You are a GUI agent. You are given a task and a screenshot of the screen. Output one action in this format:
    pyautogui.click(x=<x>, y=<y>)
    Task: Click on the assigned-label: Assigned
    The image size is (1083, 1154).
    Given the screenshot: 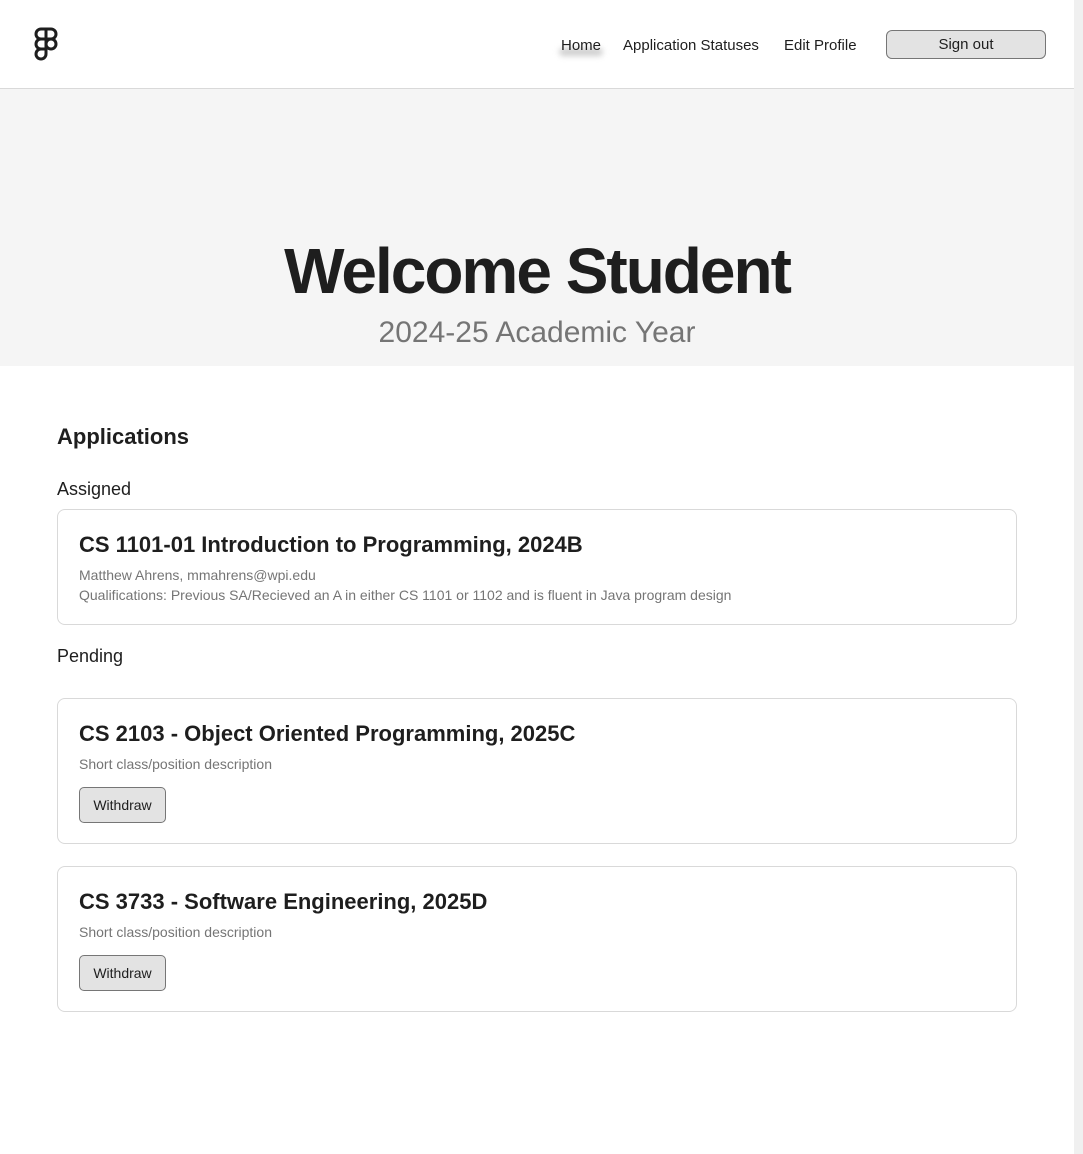 What is the action you would take?
    pyautogui.click(x=94, y=489)
    